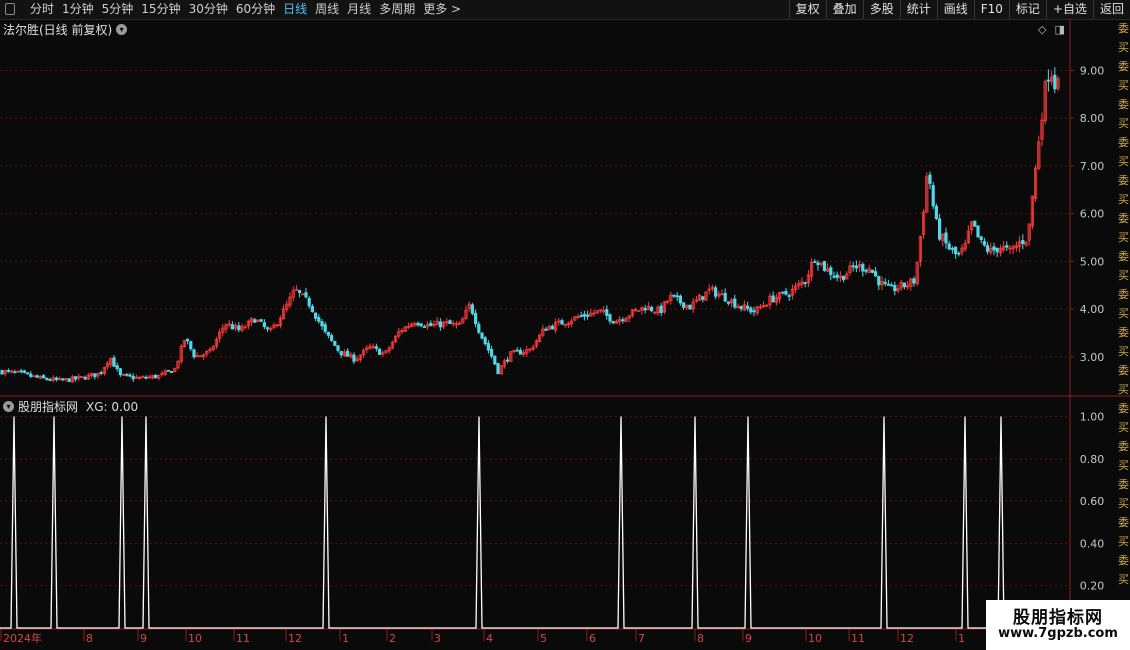  Describe the element at coordinates (543, 638) in the screenshot. I see `time-axis-label: 5` at that location.